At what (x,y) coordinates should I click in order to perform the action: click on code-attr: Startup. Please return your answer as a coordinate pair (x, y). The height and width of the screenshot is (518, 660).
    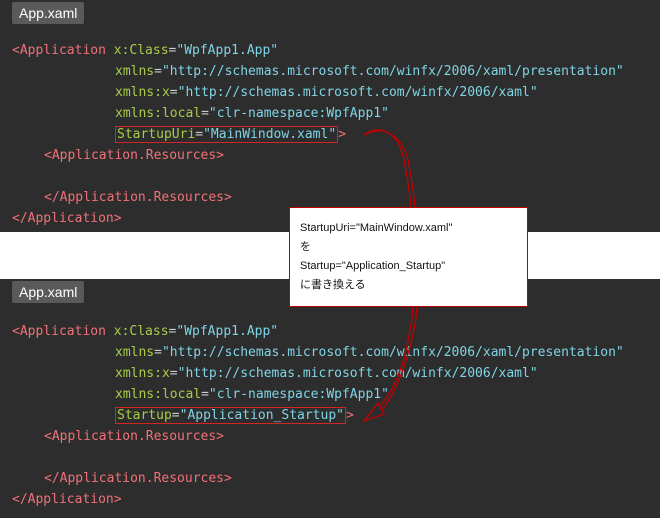
    Looking at the image, I should click on (144, 415).